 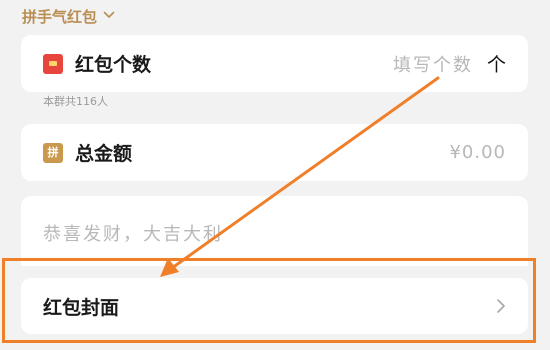 I want to click on packet-type-selector: 拼手气红包, so click(x=68, y=16).